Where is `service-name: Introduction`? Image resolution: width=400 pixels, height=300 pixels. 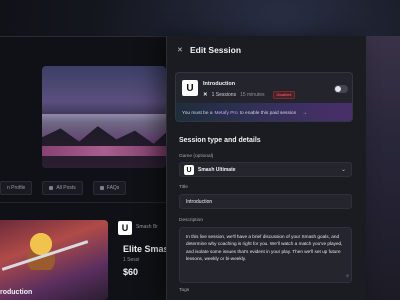 service-name: Introduction is located at coordinates (219, 84).